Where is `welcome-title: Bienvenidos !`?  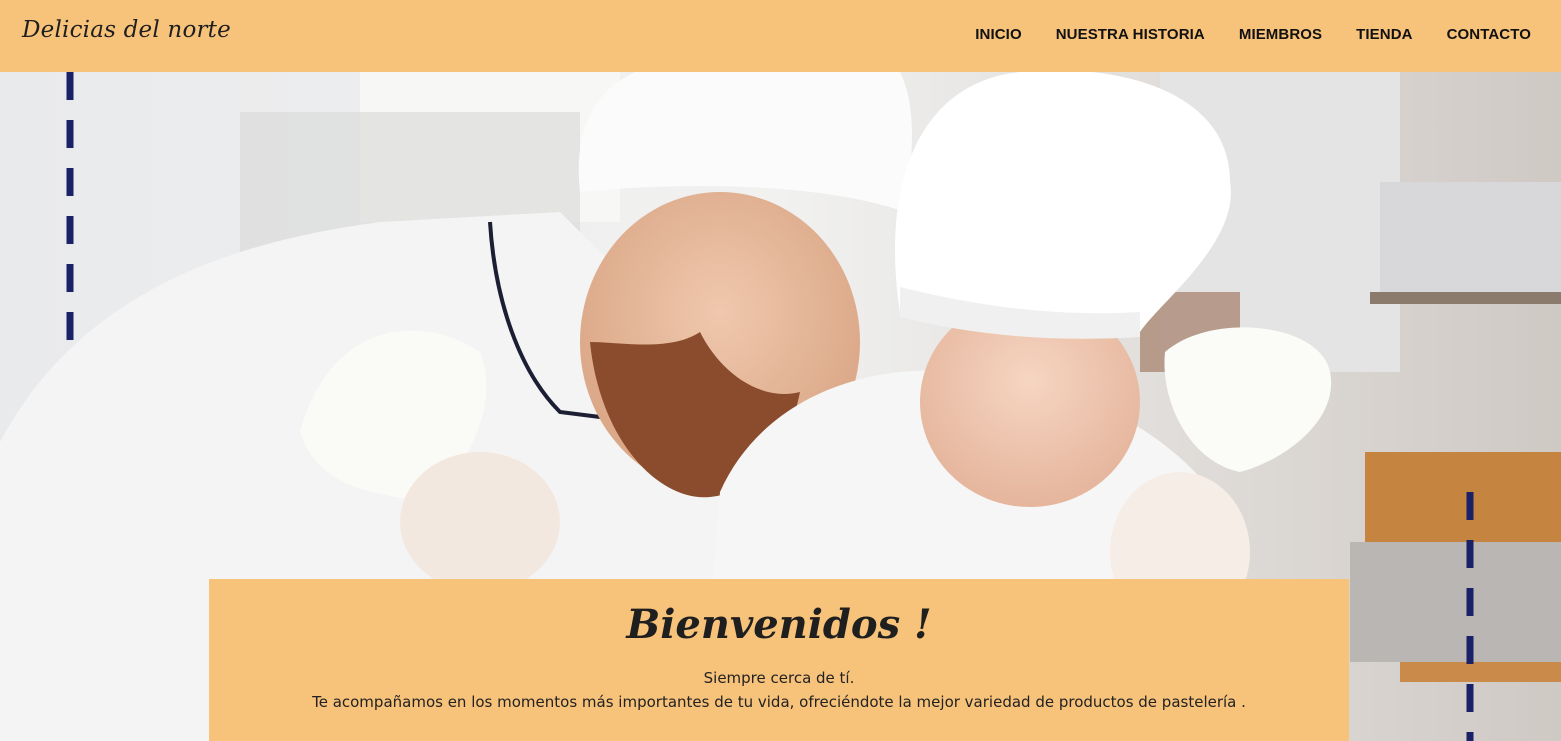 welcome-title: Bienvenidos ! is located at coordinates (779, 624).